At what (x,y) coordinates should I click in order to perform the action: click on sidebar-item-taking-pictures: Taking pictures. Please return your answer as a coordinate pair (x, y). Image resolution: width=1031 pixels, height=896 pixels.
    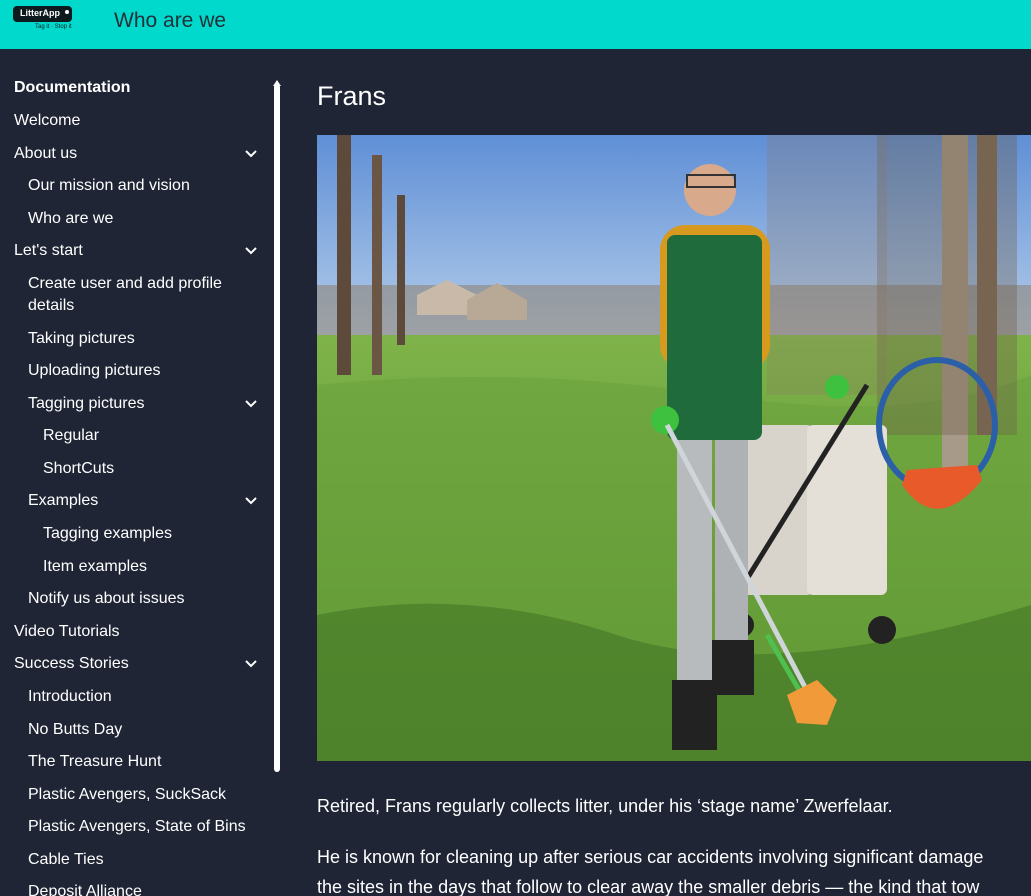
    Looking at the image, I should click on (81, 339).